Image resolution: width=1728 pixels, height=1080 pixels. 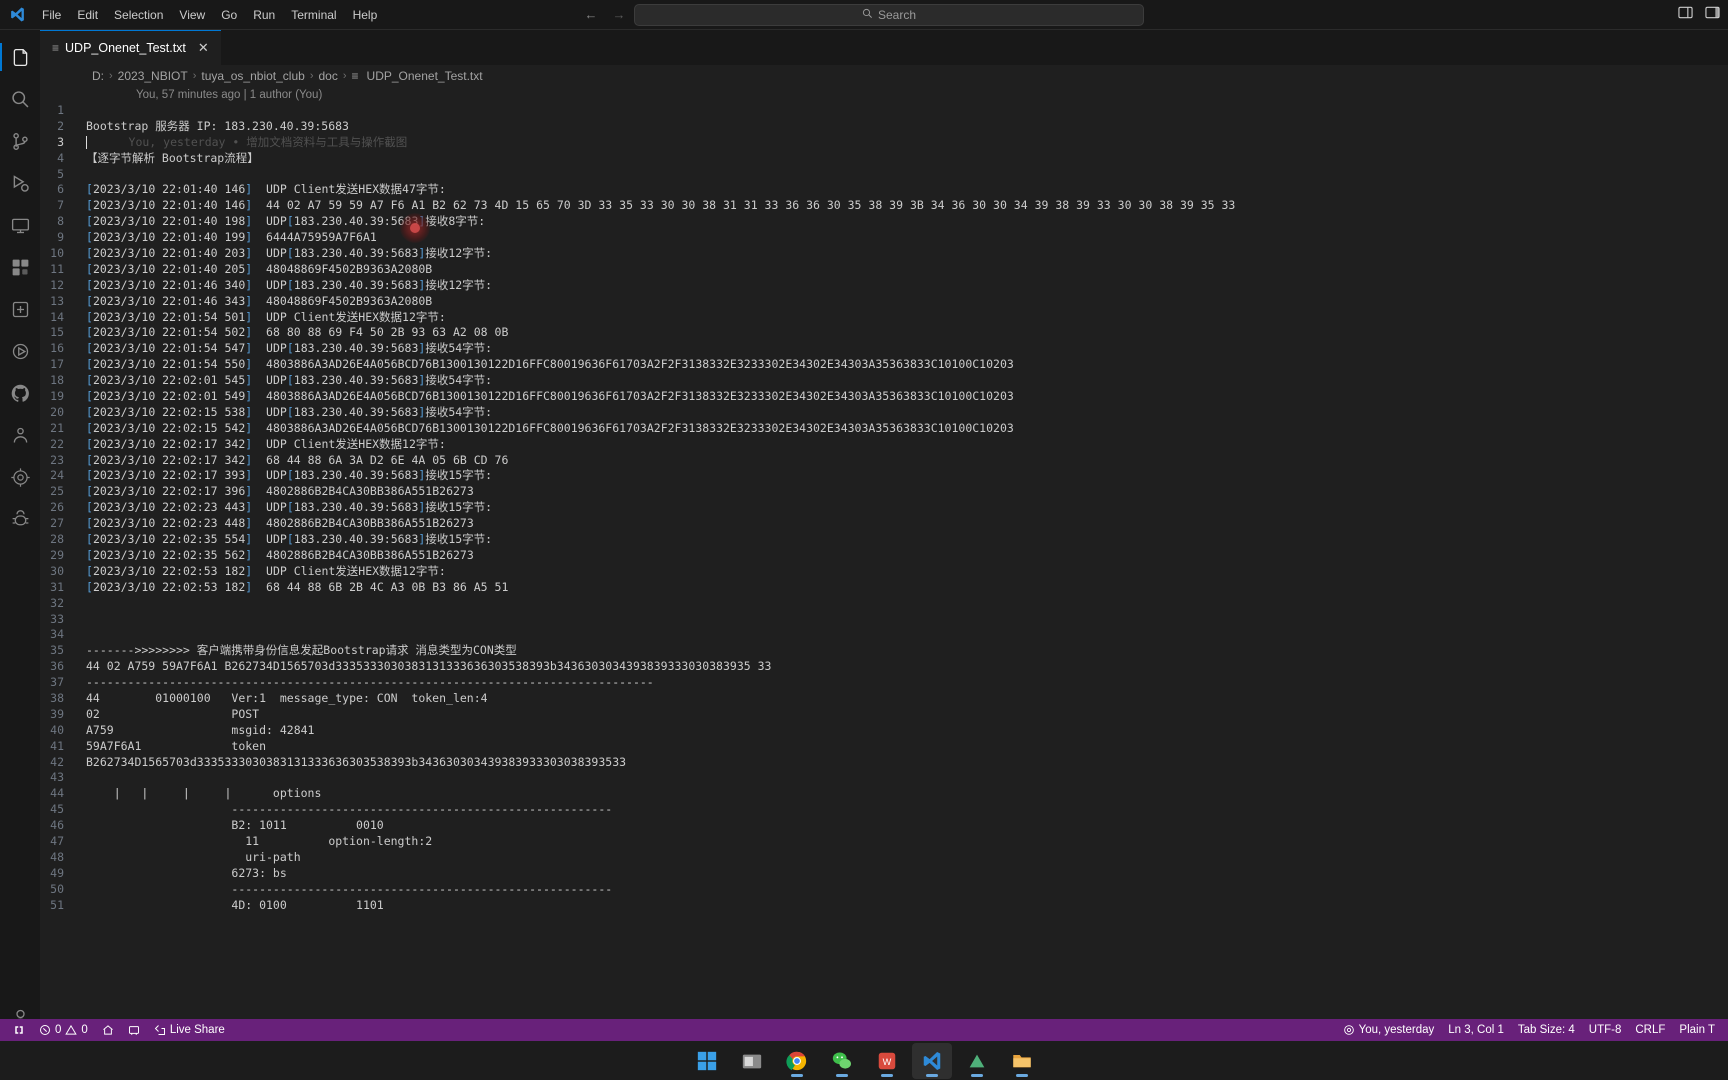 I want to click on editor-line: 41 59A7F6A1 token, so click(x=884, y=747).